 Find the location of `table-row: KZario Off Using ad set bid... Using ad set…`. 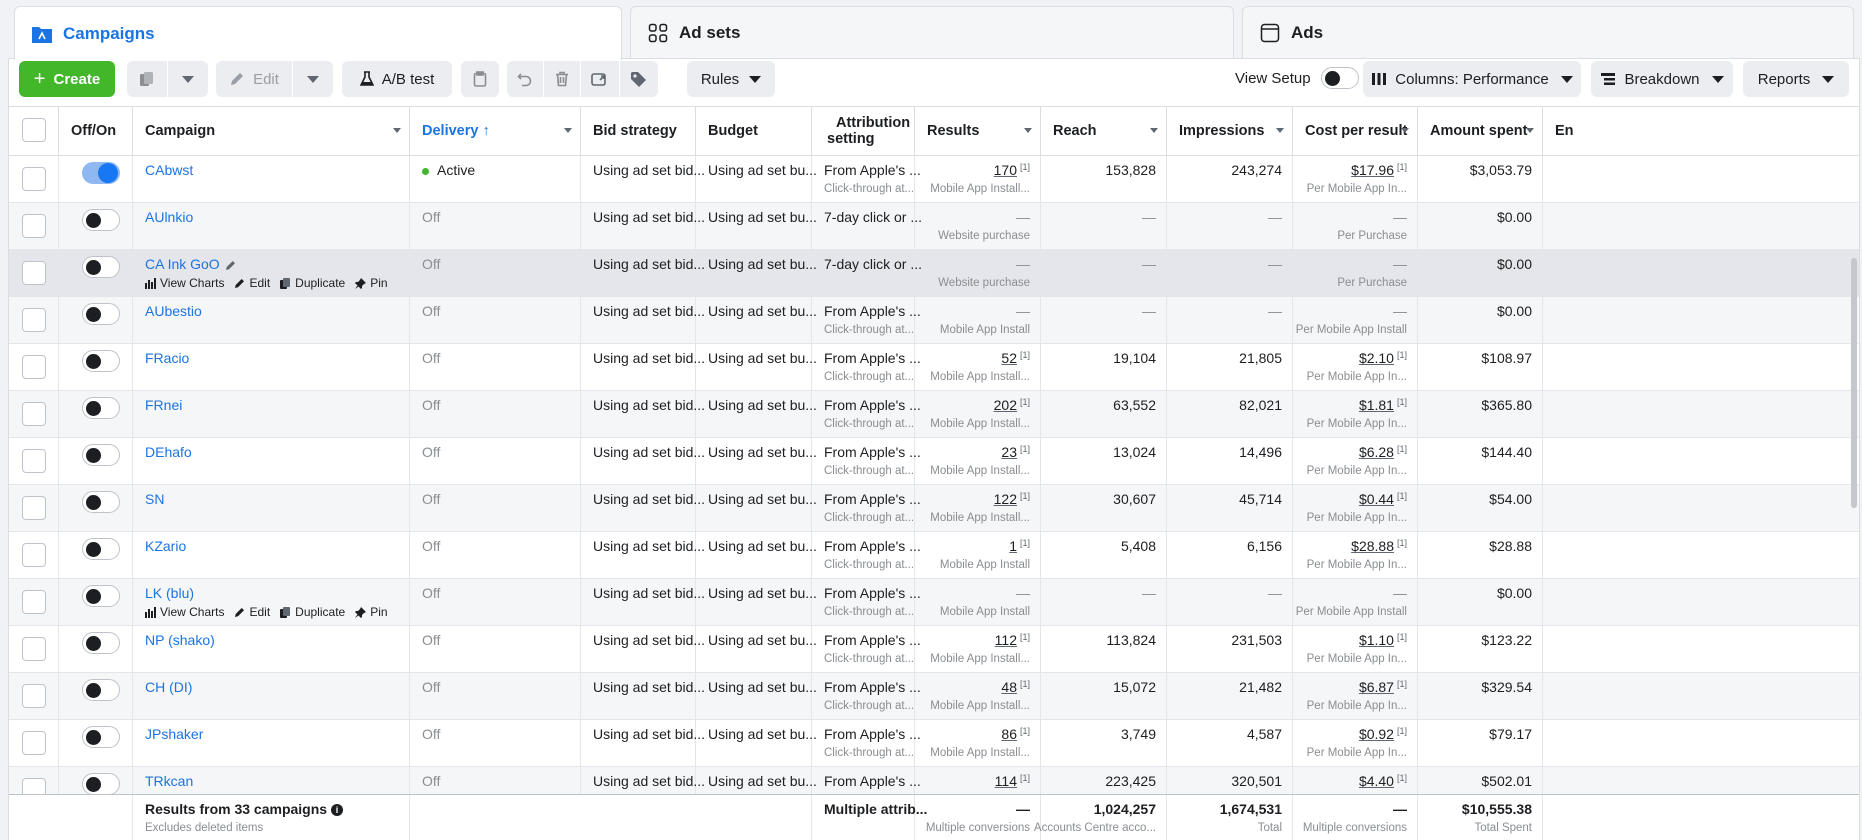

table-row: KZario Off Using ad set bid... Using ad set… is located at coordinates (934, 555).